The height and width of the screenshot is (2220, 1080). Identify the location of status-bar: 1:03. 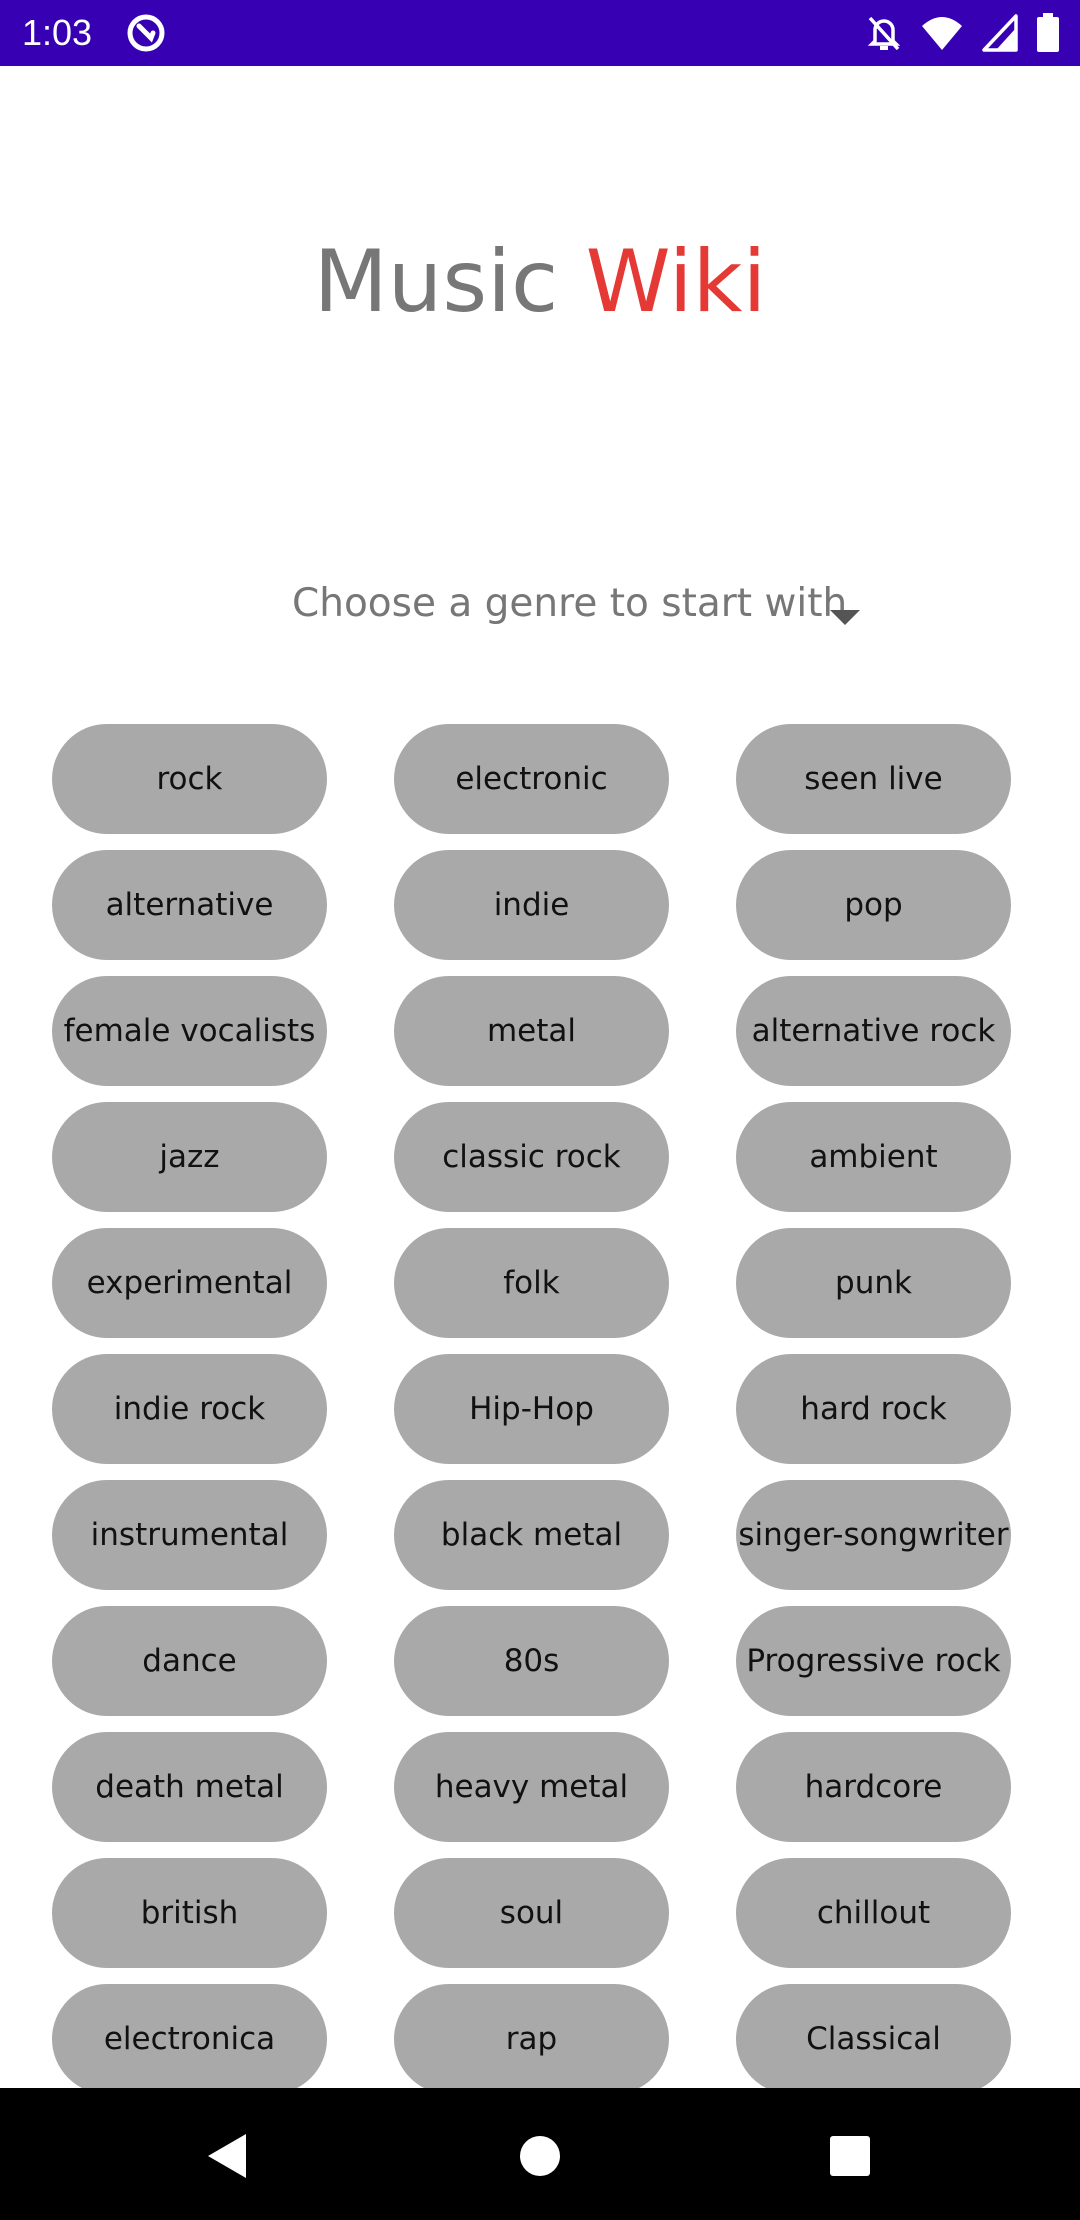
(540, 33).